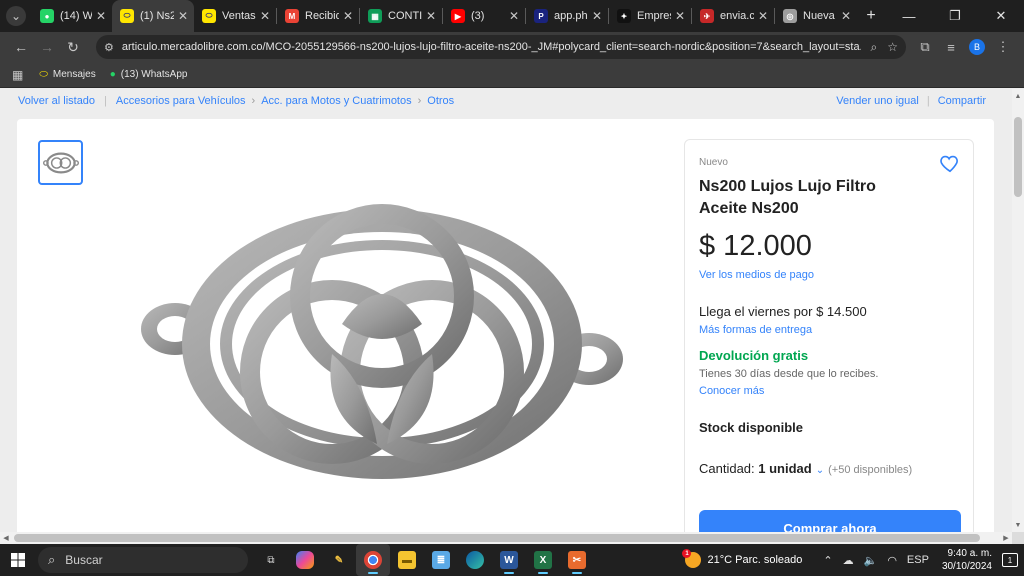 Image resolution: width=1024 pixels, height=576 pixels. I want to click on quantity-value: 1 unidad, so click(784, 468).